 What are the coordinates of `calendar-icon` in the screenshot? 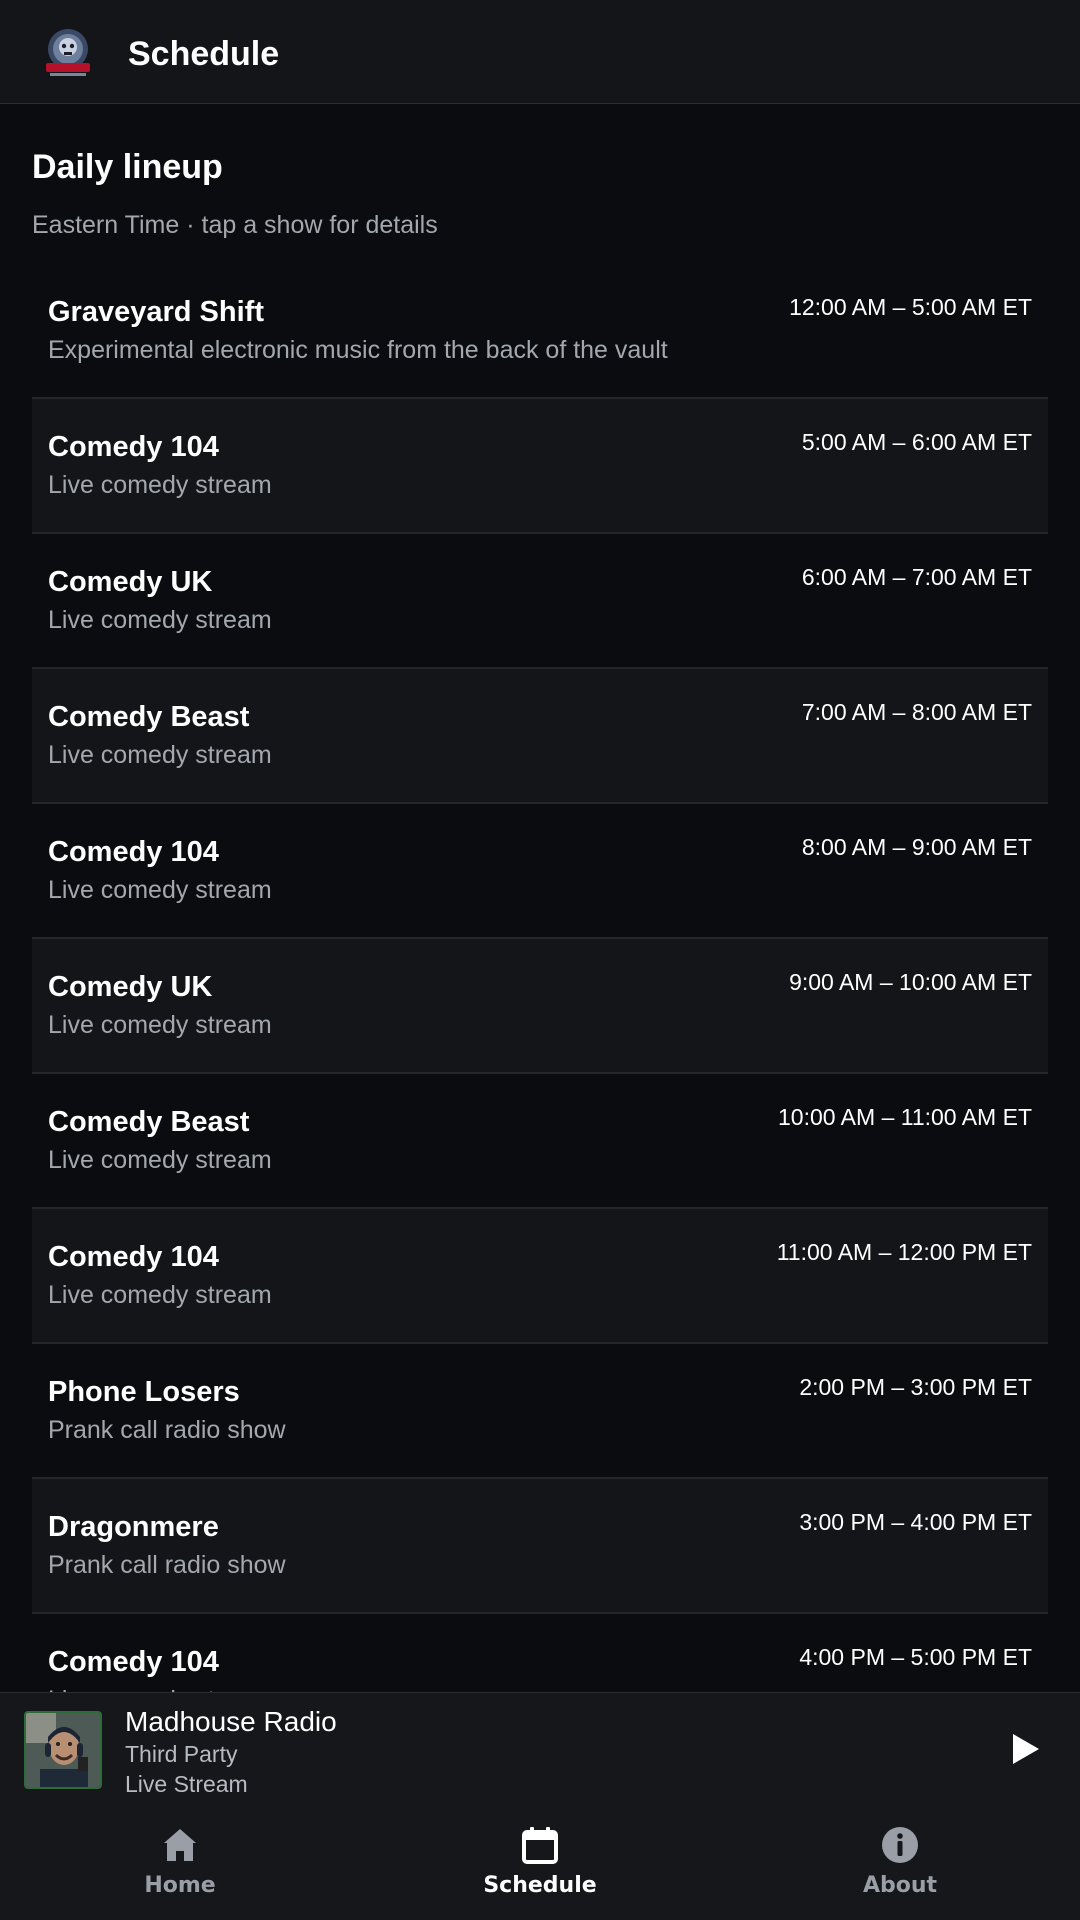 It's located at (540, 1845).